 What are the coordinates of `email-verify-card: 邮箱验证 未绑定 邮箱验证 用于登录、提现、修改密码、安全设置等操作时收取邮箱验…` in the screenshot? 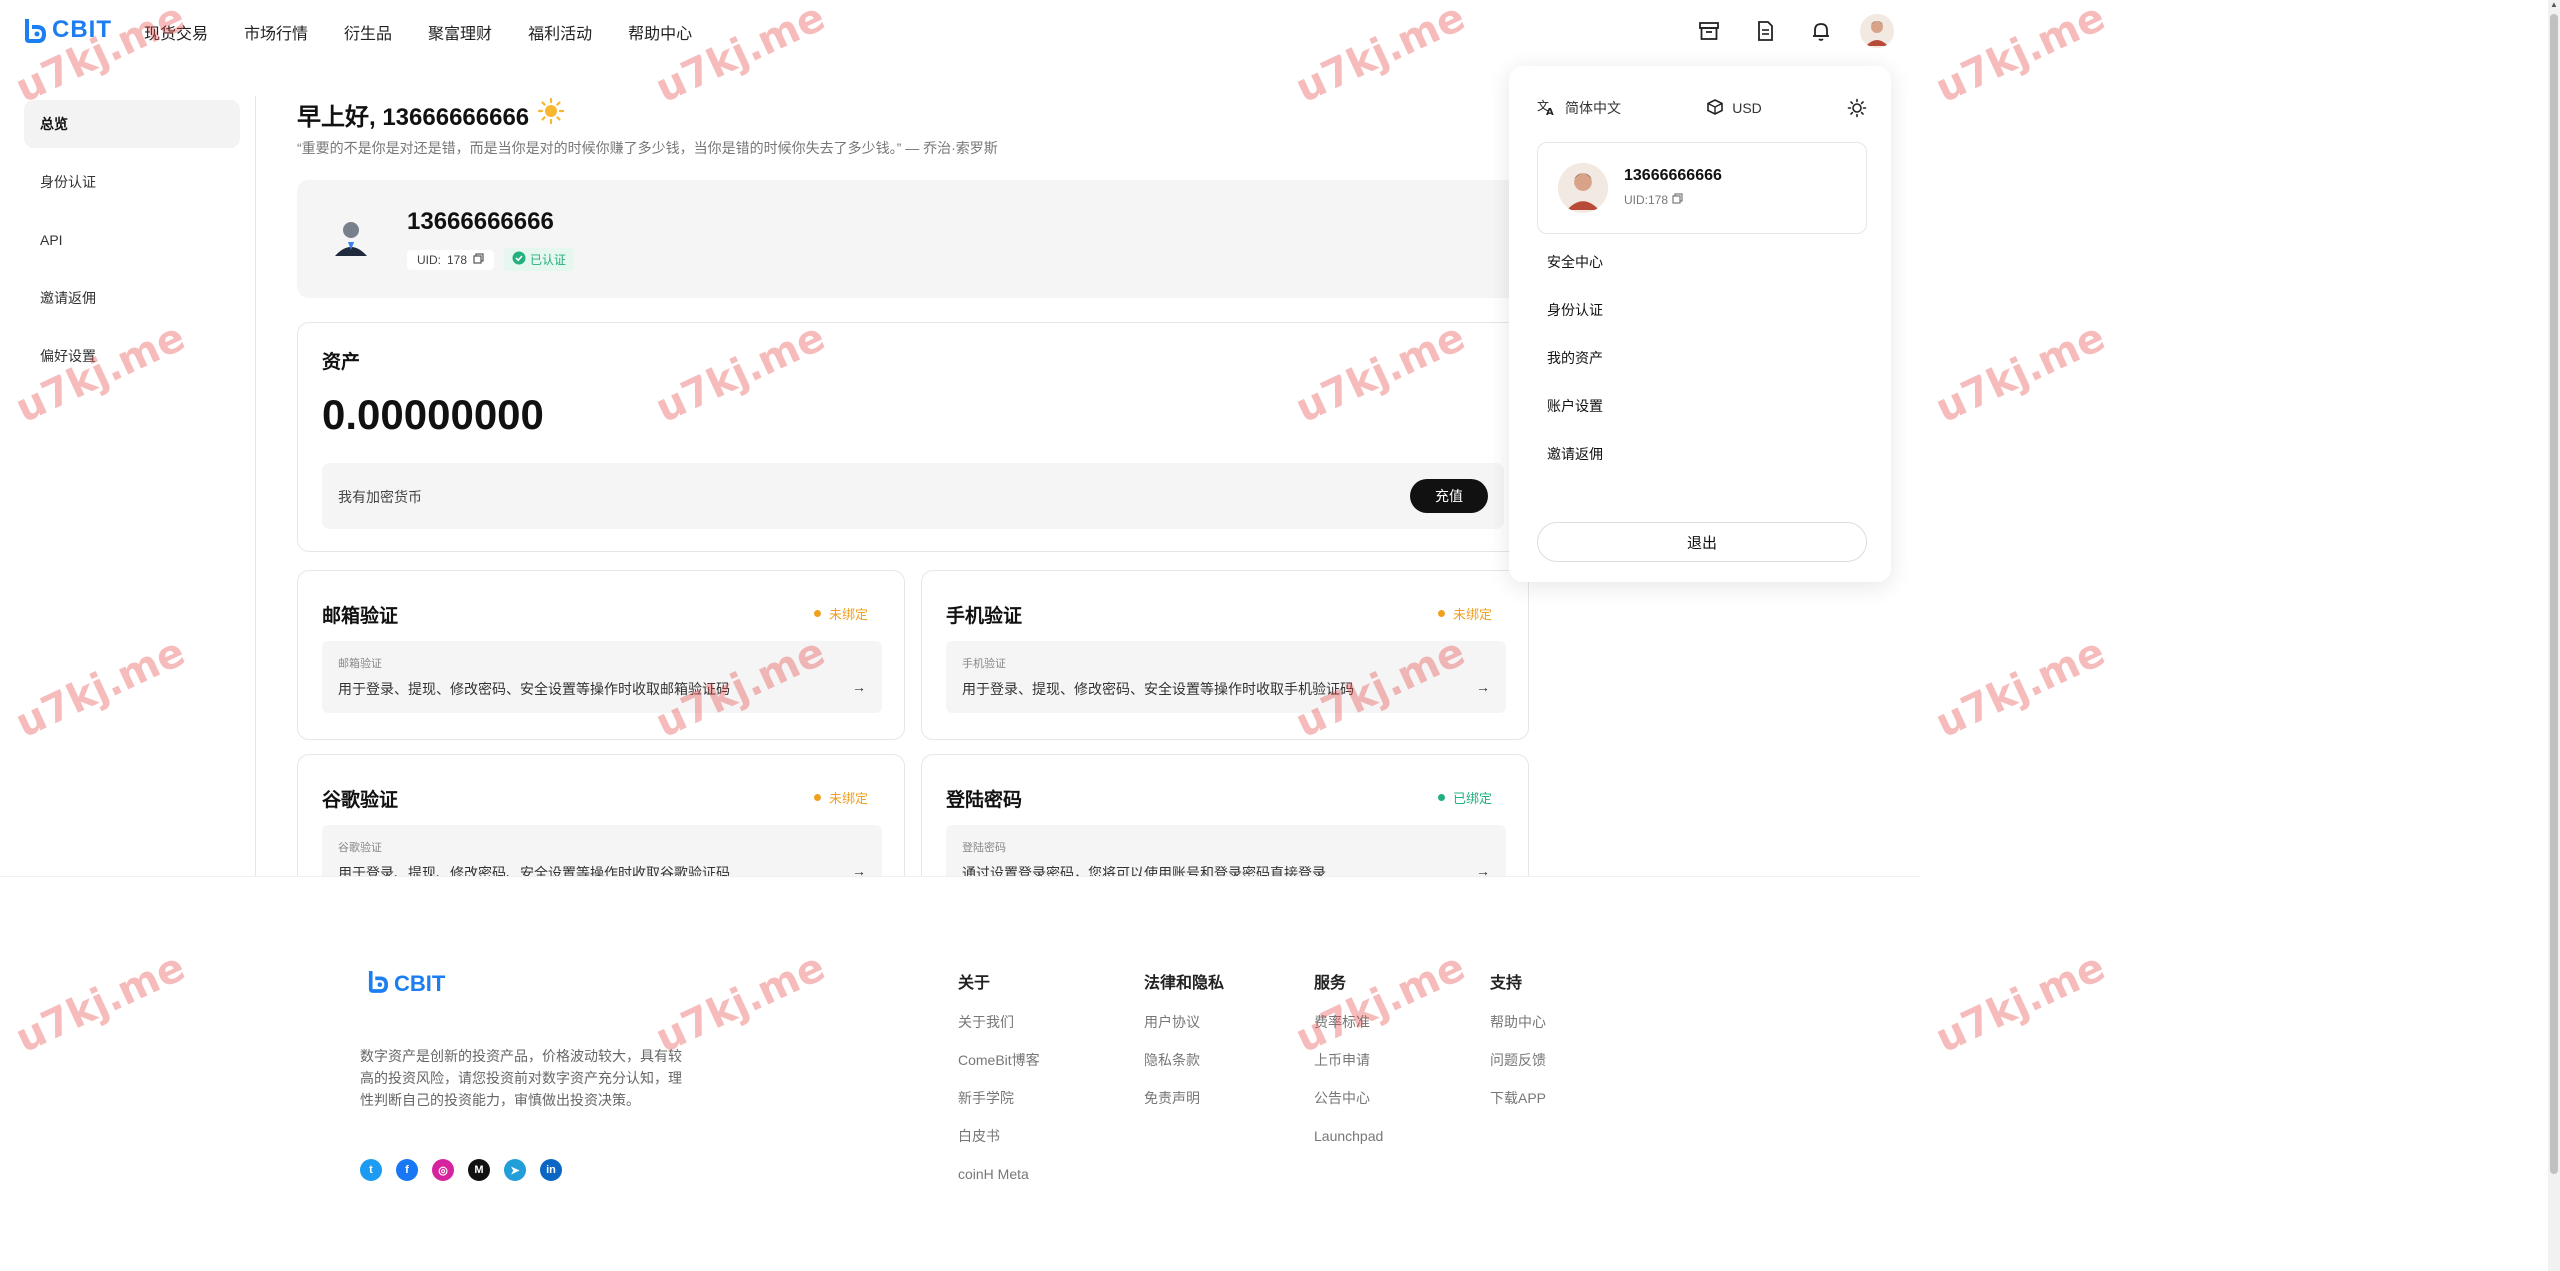 It's located at (601, 655).